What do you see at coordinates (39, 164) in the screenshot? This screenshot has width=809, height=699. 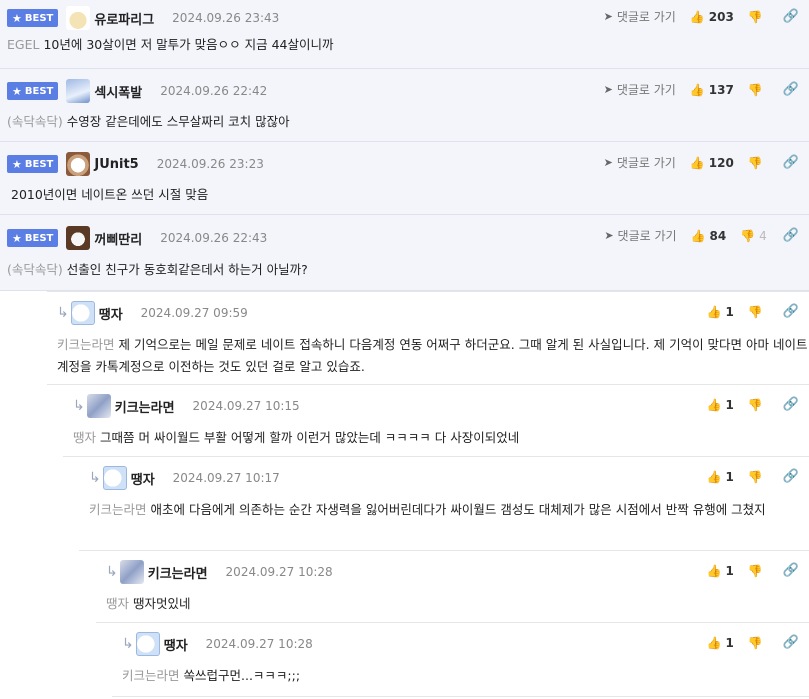 I see `best-badge-label: BEST` at bounding box center [39, 164].